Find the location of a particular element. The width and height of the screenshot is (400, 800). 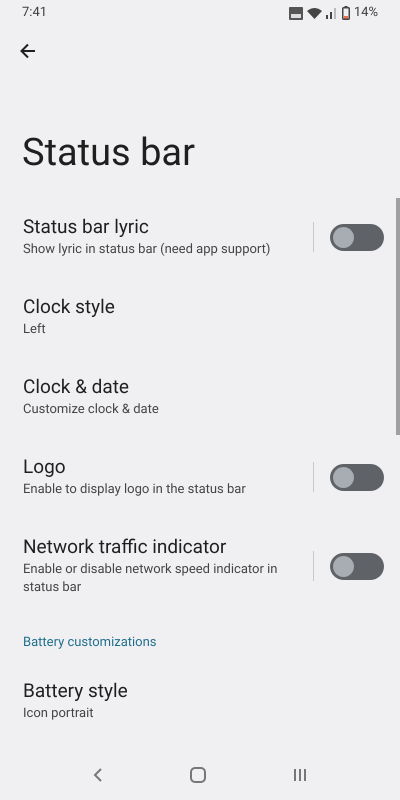

settings-item: Logo Enable to display logo in the status bar is located at coordinates (200, 477).